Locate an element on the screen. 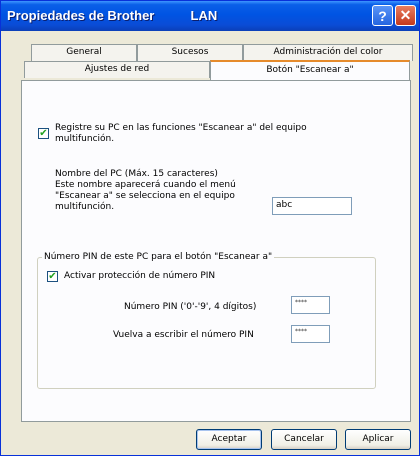 The height and width of the screenshot is (456, 420). pc-name-label-line2: Este nombre aparecerá cuando el menú is located at coordinates (145, 185).